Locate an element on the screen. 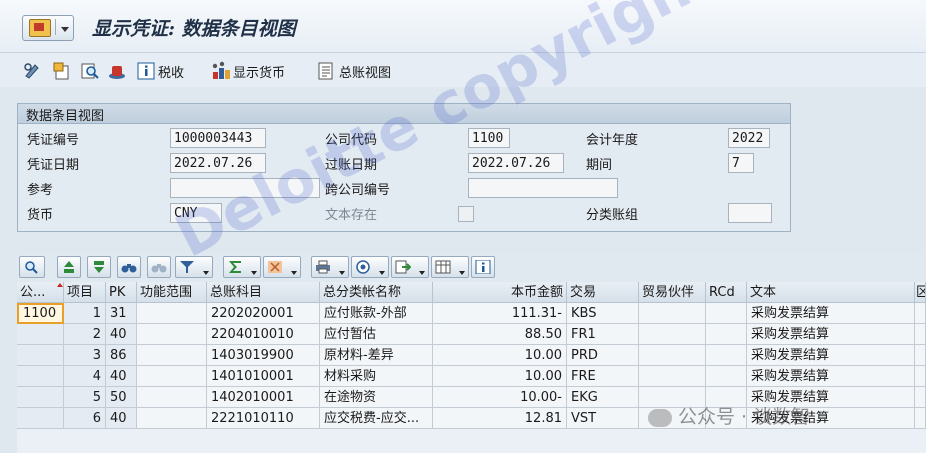 This screenshot has width=926, height=453. cell-gl-name: 应付暂估 is located at coordinates (376, 334).